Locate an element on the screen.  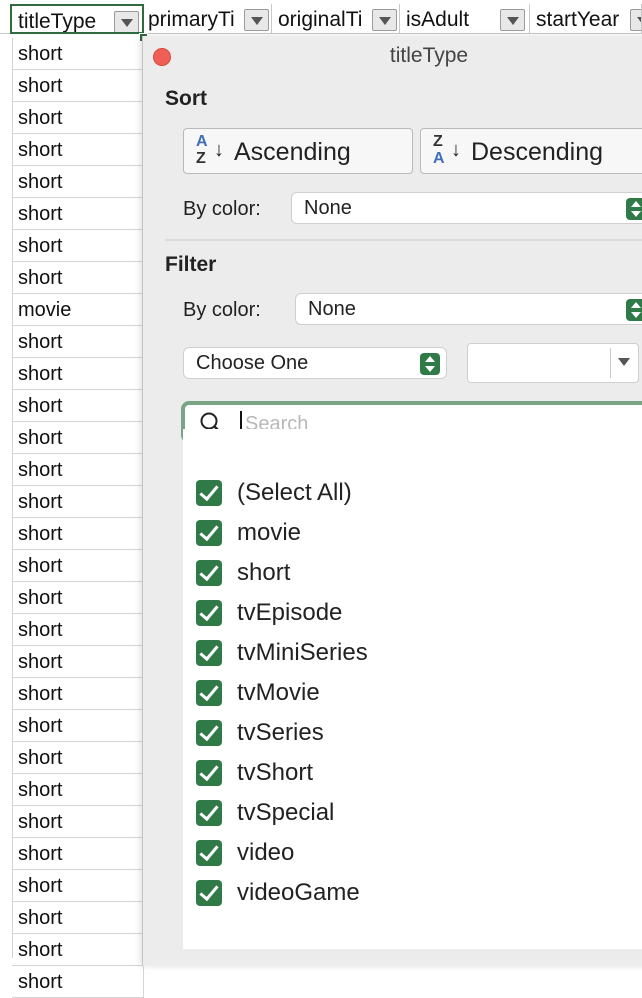
column-header-titletype: titleType is located at coordinates (77, 19).